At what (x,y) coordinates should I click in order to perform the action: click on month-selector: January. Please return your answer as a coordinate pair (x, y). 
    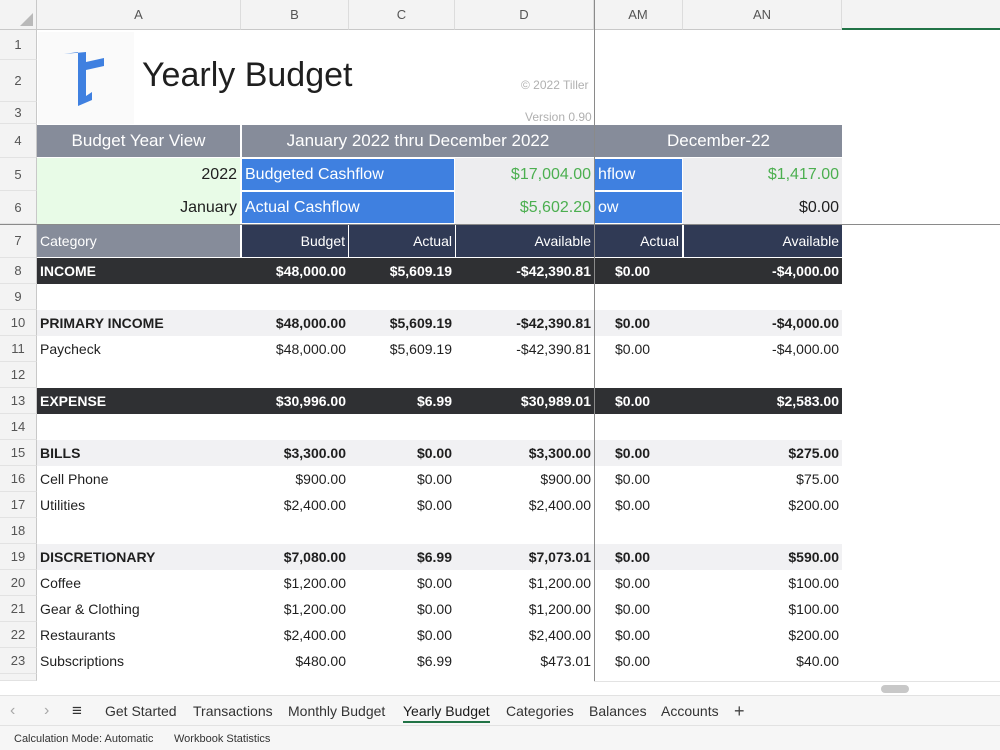
    Looking at the image, I should click on (138, 207).